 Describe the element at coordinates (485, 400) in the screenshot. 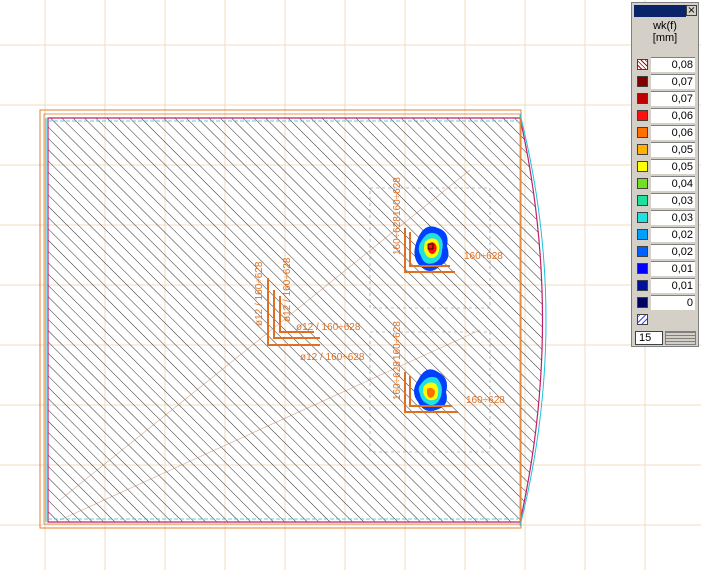

I see `rebar-label-2: 160÷628` at that location.